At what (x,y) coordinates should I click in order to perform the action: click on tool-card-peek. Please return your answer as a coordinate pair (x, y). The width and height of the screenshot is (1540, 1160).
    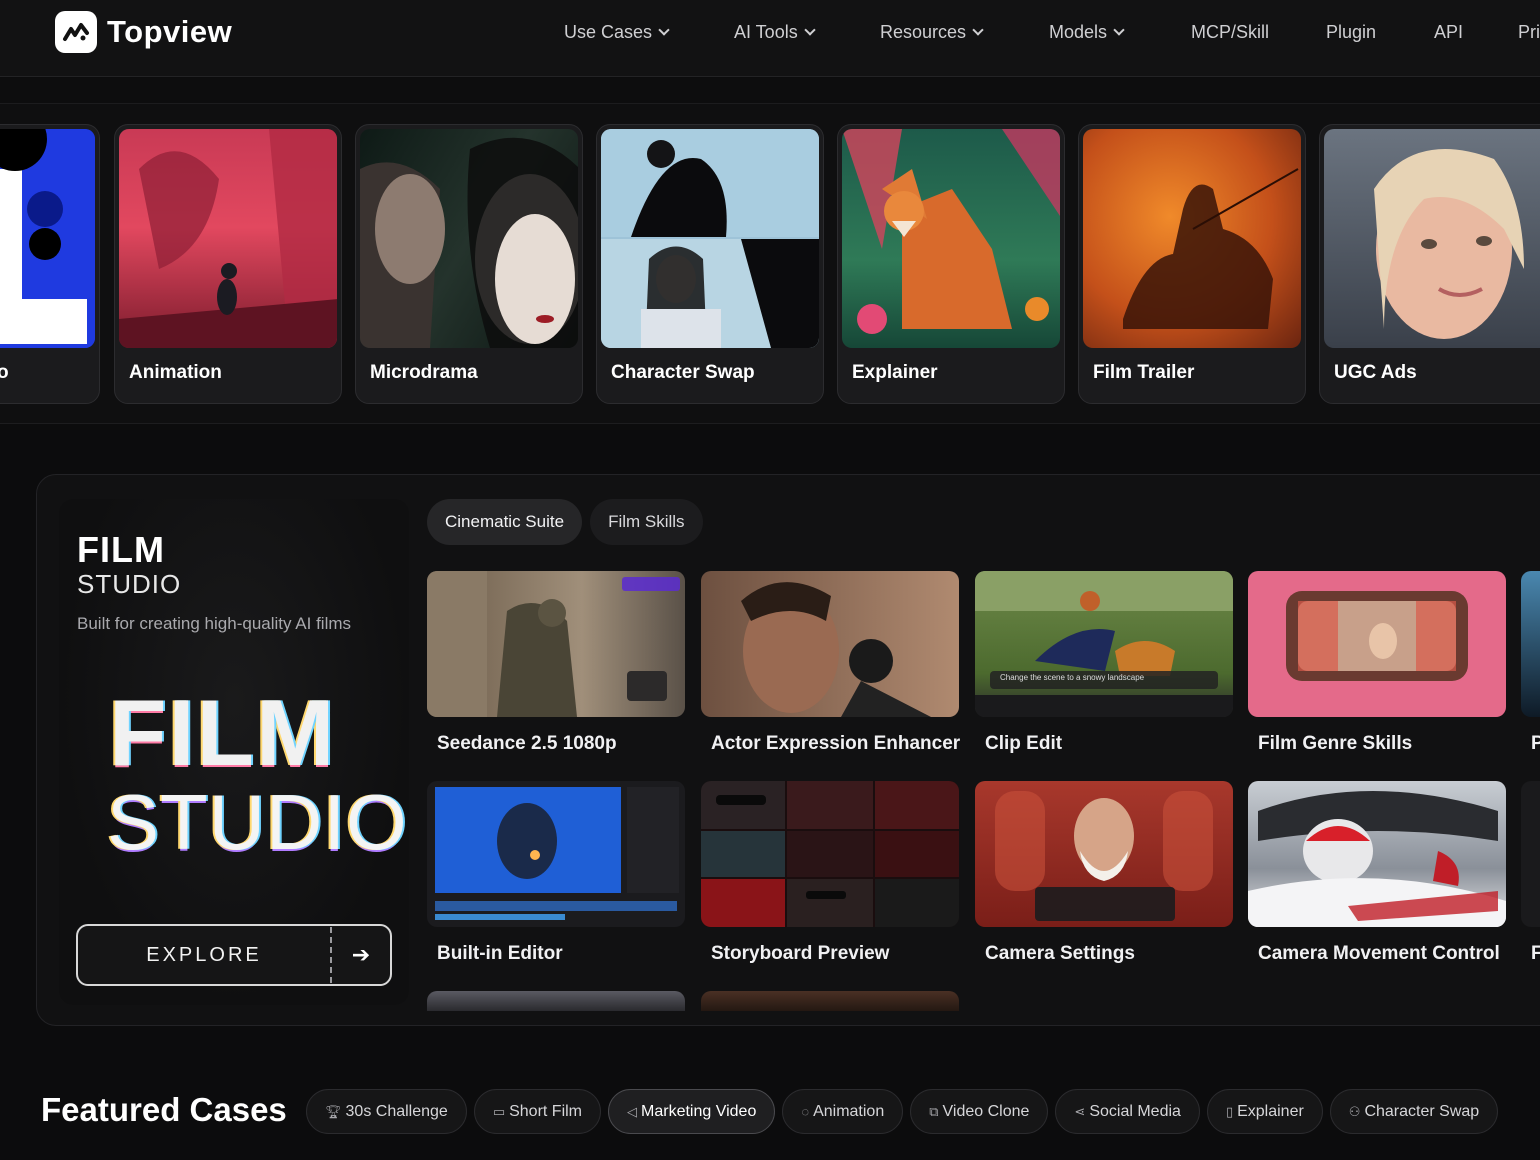
    Looking at the image, I should click on (556, 1001).